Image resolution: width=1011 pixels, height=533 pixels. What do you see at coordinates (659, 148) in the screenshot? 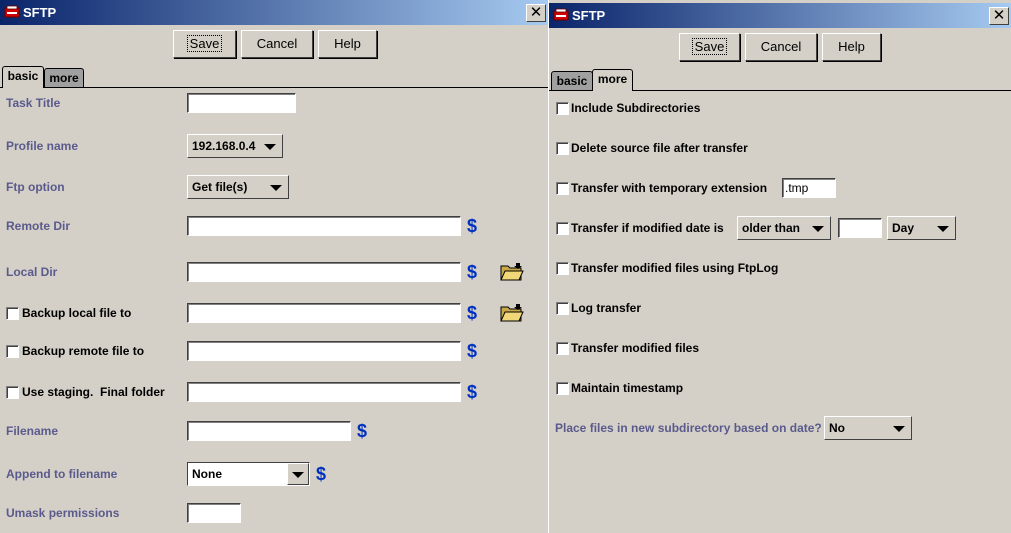
I see `delete-source-label: Delete source file after transfer` at bounding box center [659, 148].